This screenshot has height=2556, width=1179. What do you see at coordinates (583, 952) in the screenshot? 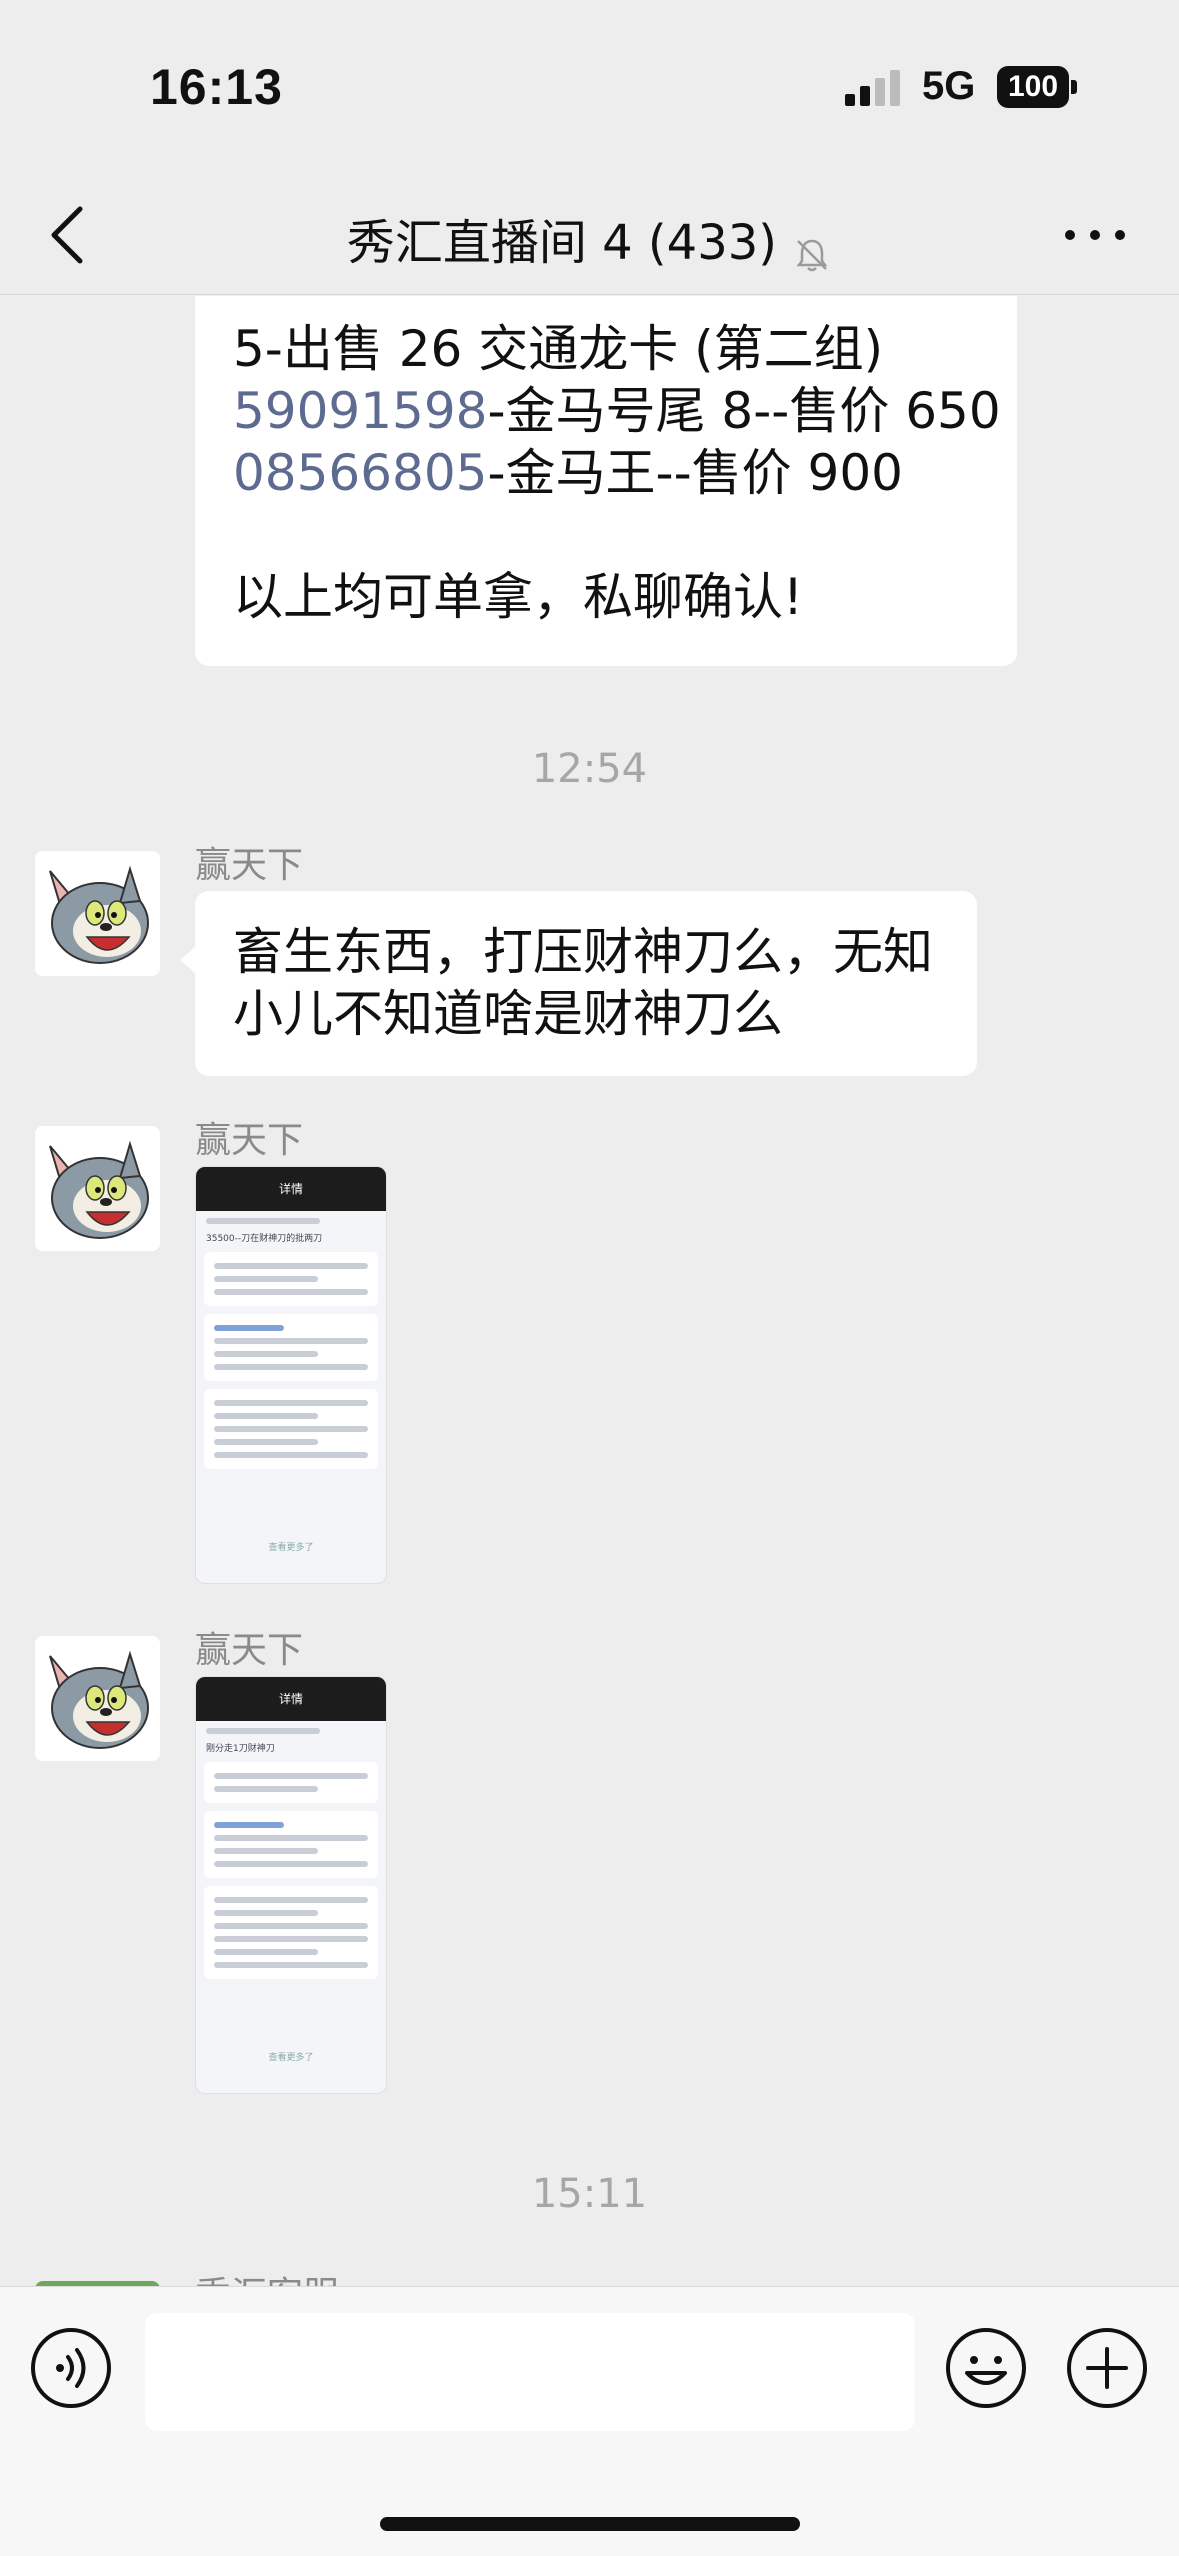
I see `message-line: 畜生东西，打压财神刀么，无知` at bounding box center [583, 952].